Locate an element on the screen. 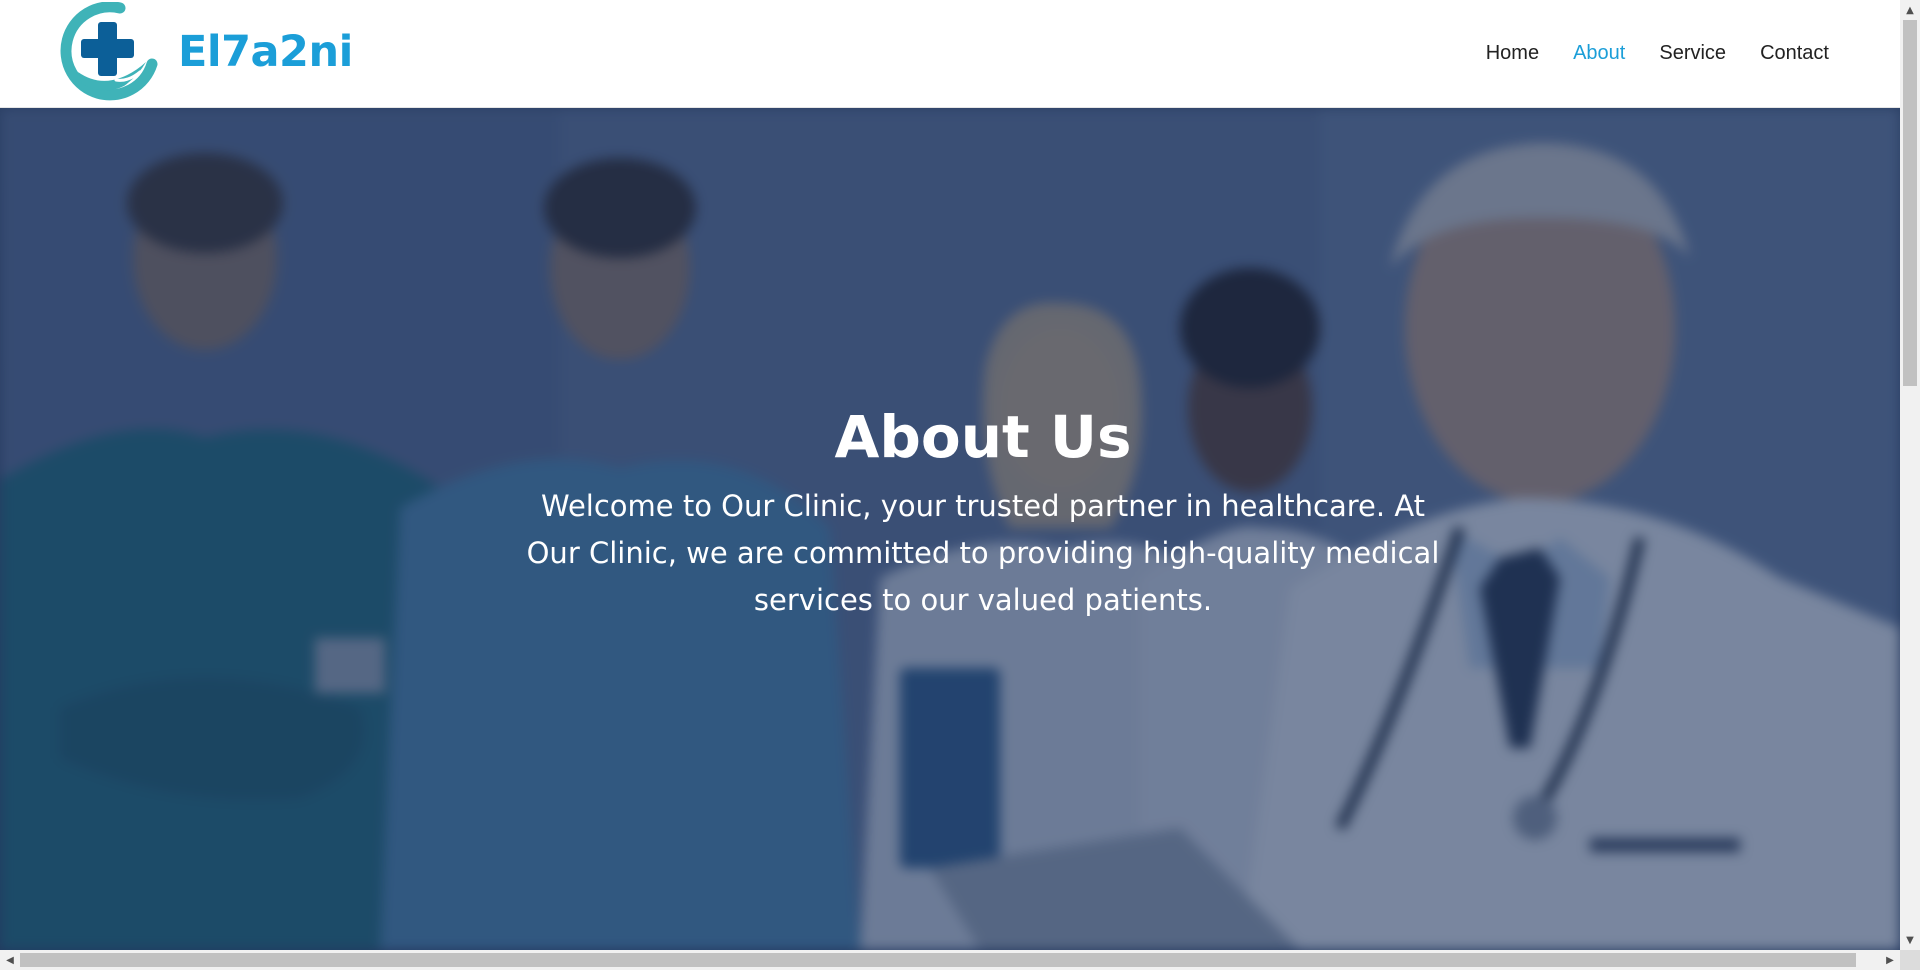  scroll-up-arrow-icon: ▲ is located at coordinates (1910, 10).